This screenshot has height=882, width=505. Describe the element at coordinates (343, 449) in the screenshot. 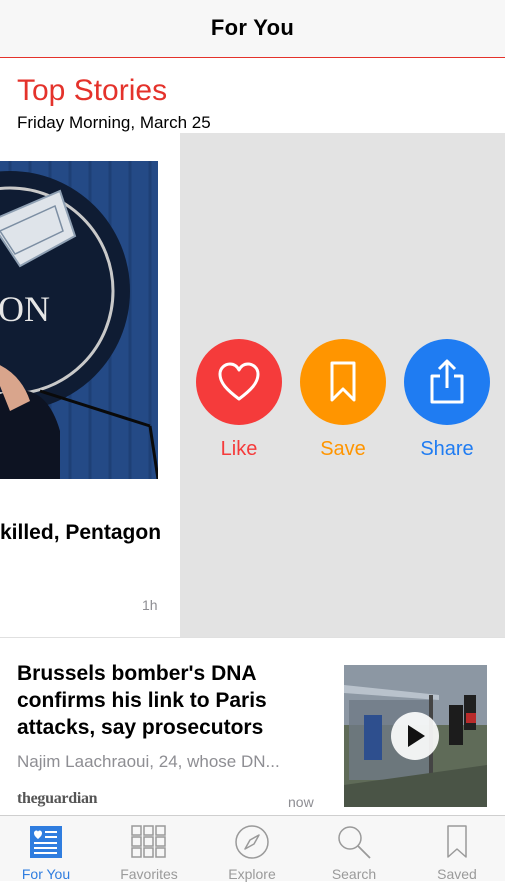

I see `save-label: Save` at that location.